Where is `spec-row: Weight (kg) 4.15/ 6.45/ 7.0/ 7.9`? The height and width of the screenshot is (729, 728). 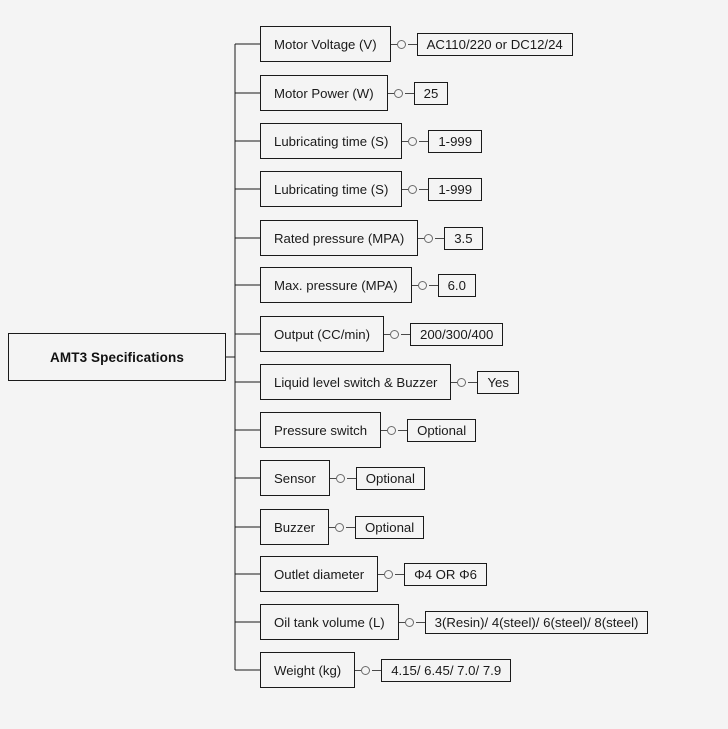
spec-row: Weight (kg) 4.15/ 6.45/ 7.0/ 7.9 is located at coordinates (386, 670).